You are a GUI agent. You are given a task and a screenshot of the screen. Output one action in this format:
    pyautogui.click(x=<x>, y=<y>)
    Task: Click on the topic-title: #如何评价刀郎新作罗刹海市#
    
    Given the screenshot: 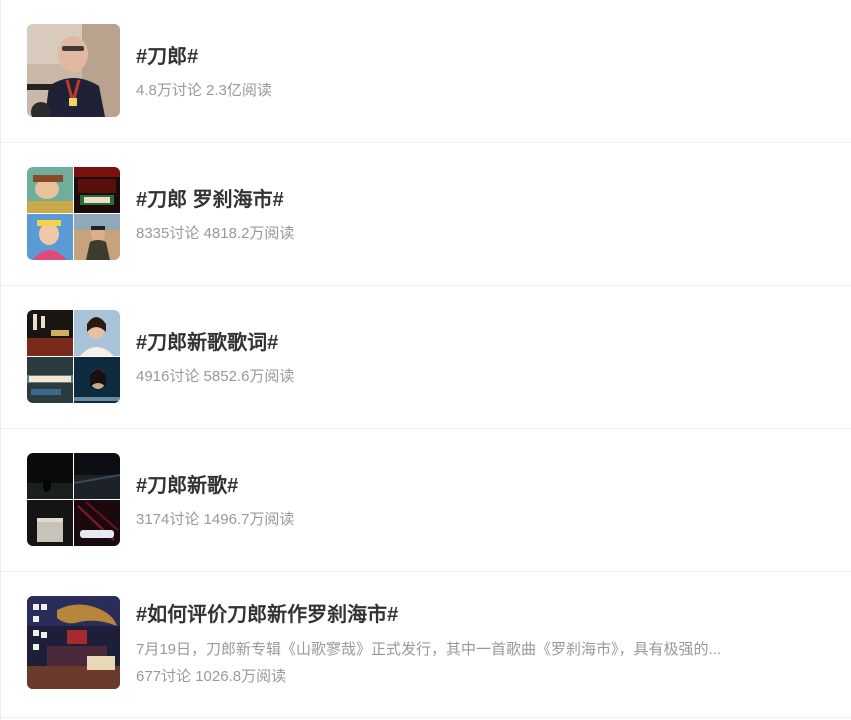 What is the action you would take?
    pyautogui.click(x=267, y=612)
    